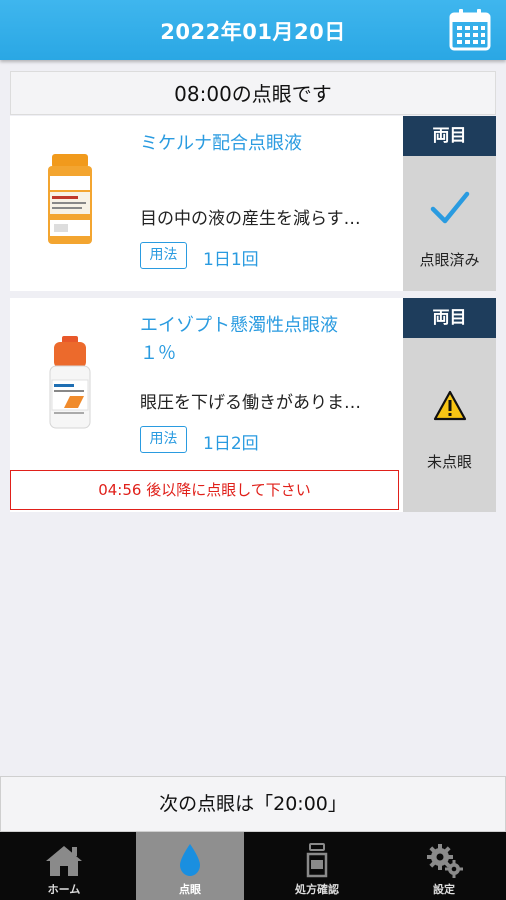 Image resolution: width=506 pixels, height=900 pixels. What do you see at coordinates (190, 889) in the screenshot?
I see `tab-label: 点眼` at bounding box center [190, 889].